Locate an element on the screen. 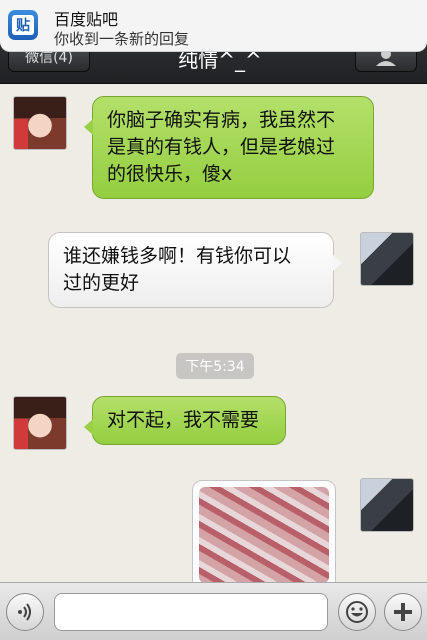  timestamp: 下午5:34 is located at coordinates (215, 366).